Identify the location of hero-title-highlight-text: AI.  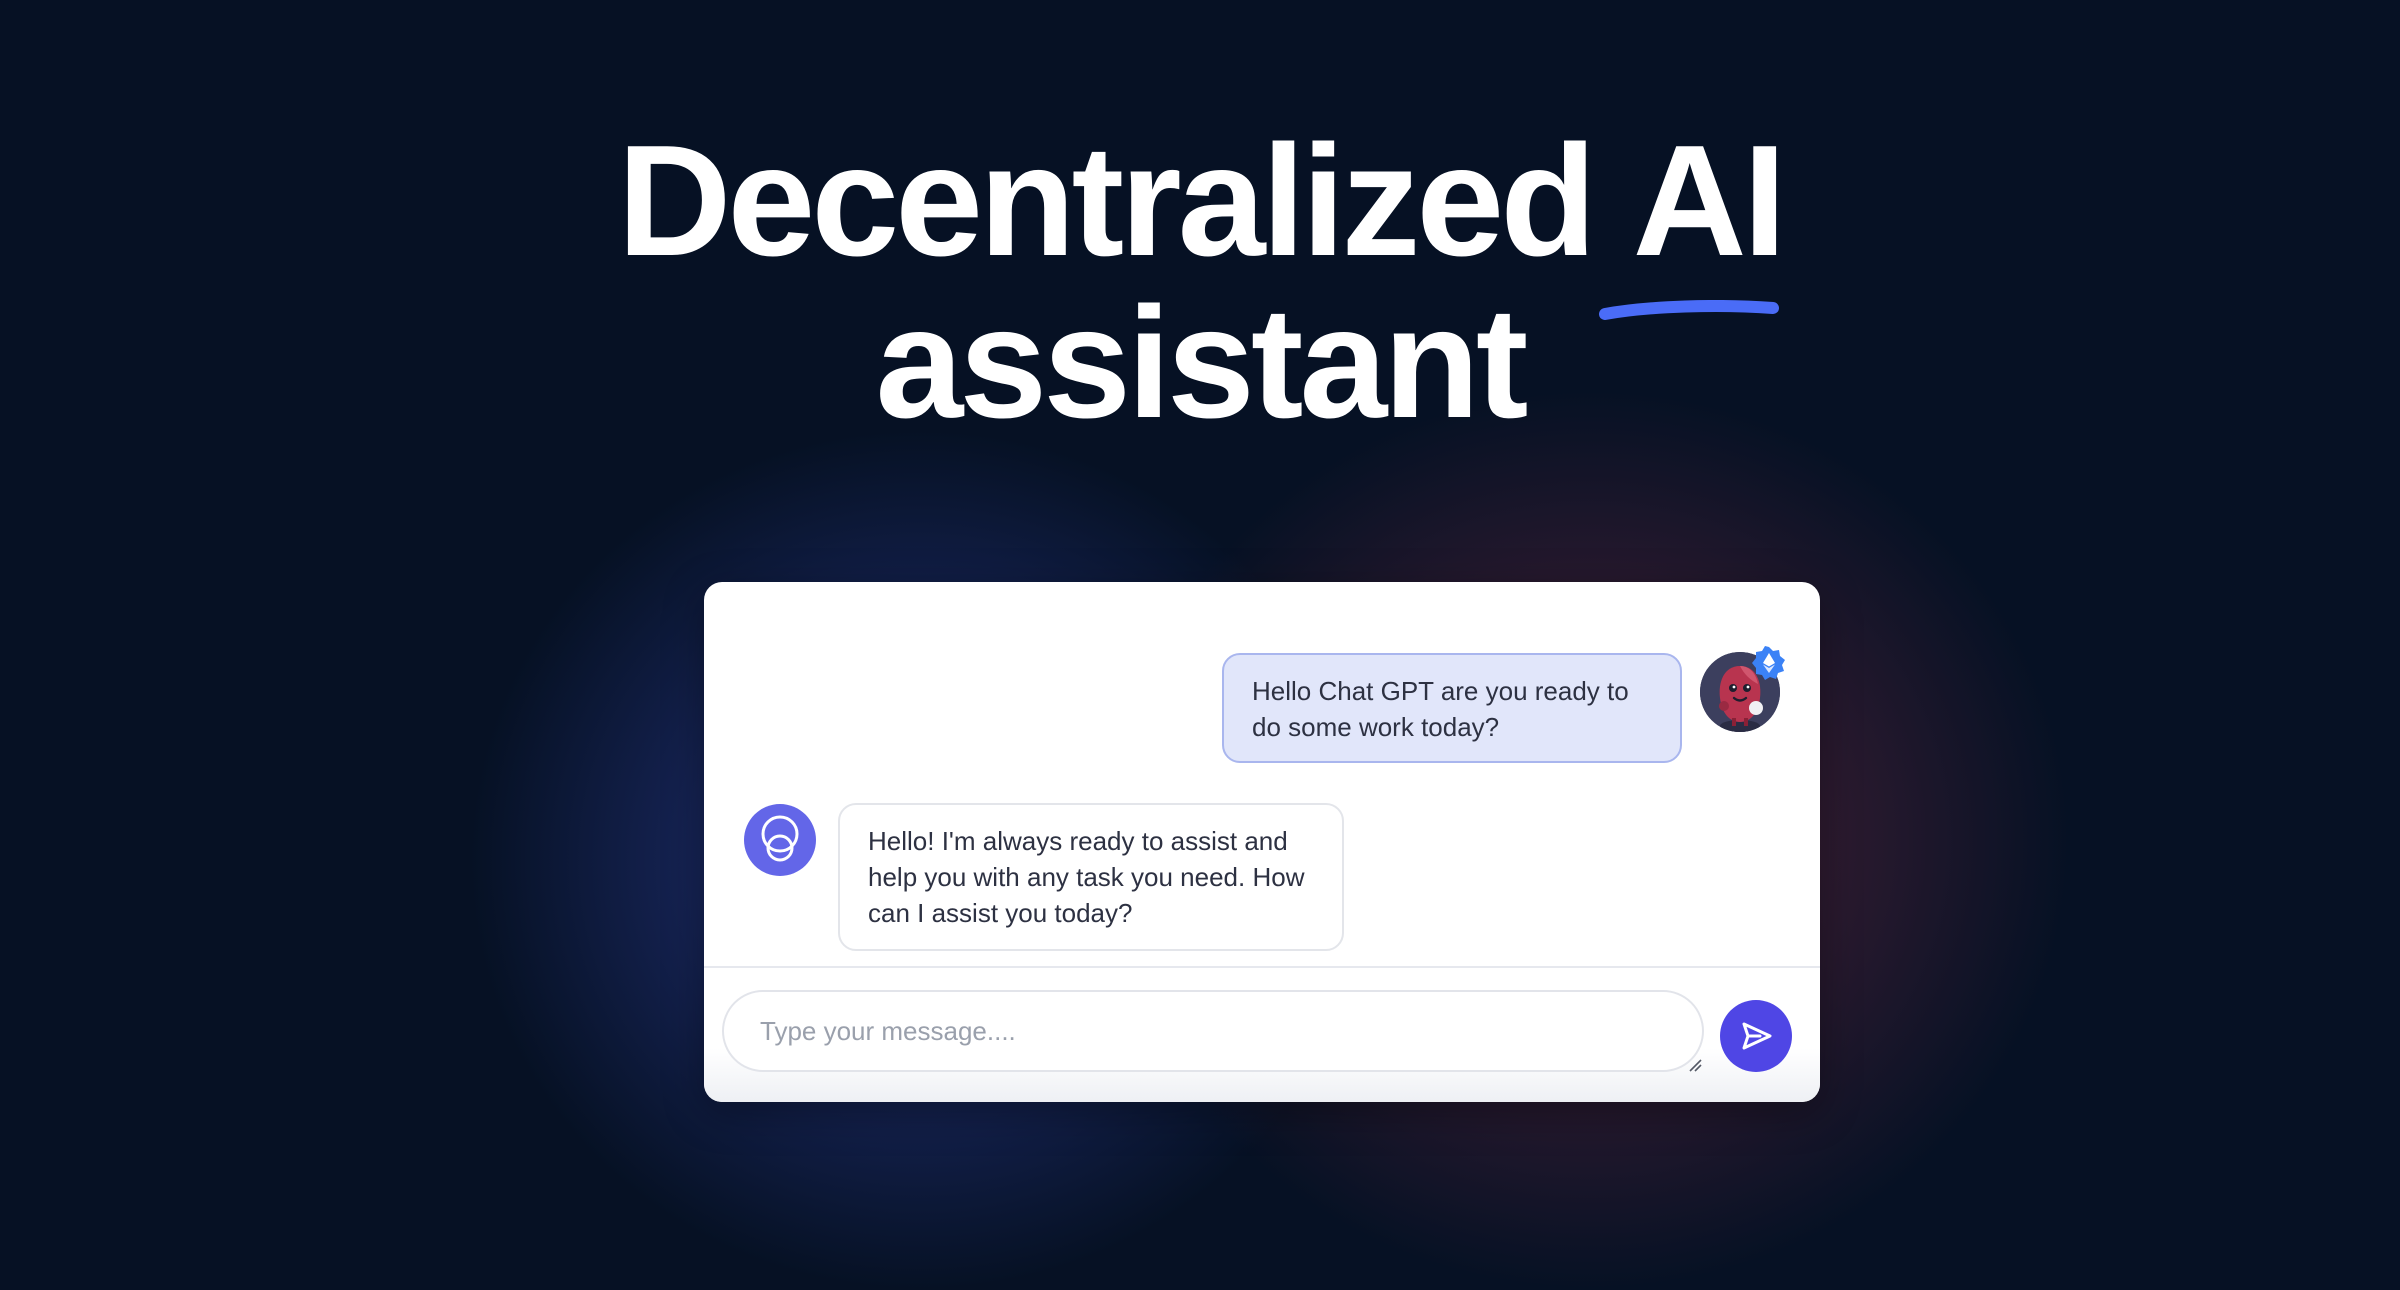
(1709, 201).